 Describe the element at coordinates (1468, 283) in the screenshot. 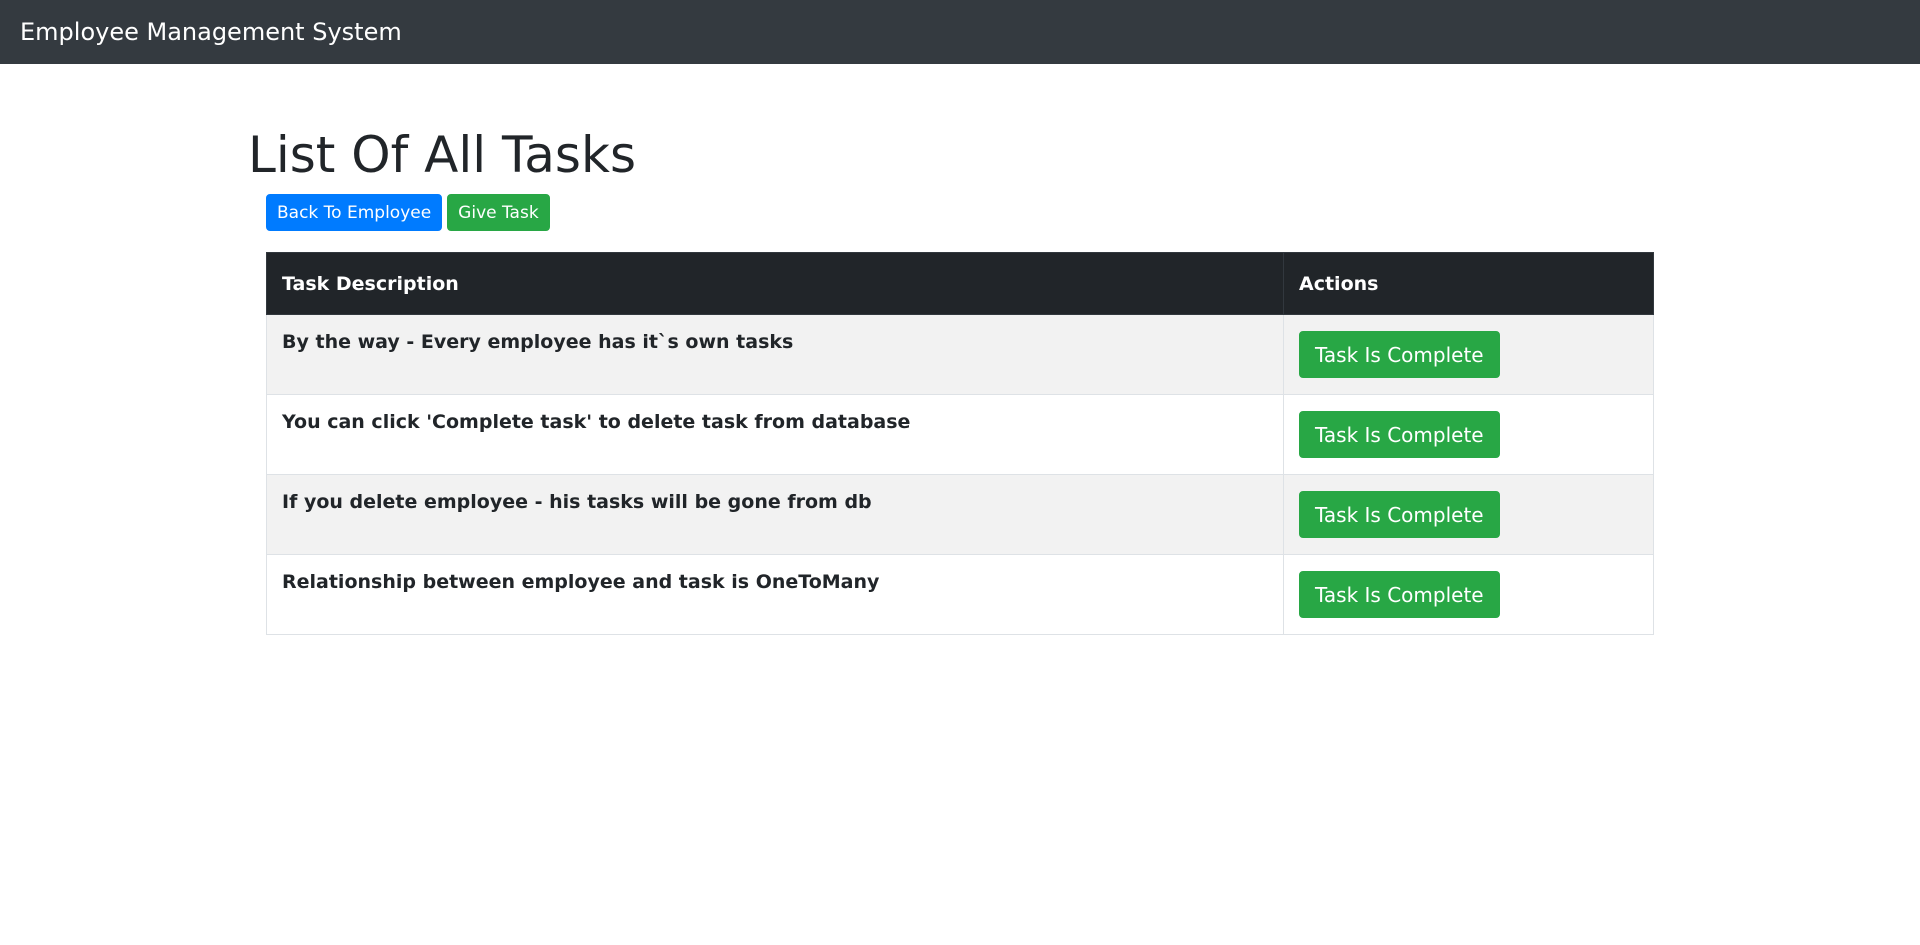

I see `header-actions: Actions` at that location.